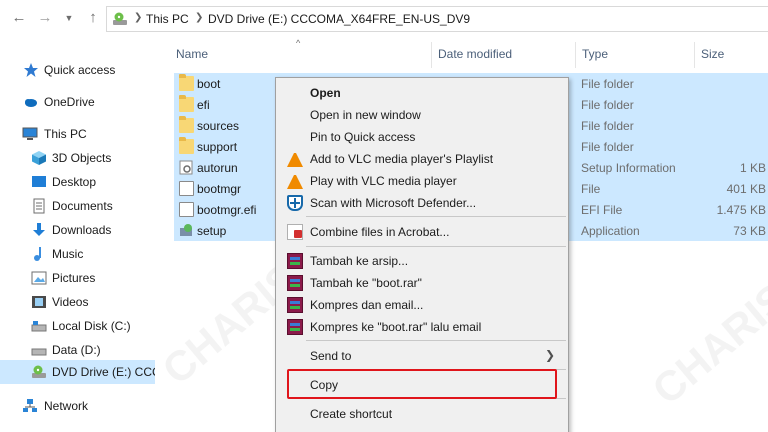 The width and height of the screenshot is (768, 432). Describe the element at coordinates (68, 254) in the screenshot. I see `sidebar-item-label: Music` at that location.